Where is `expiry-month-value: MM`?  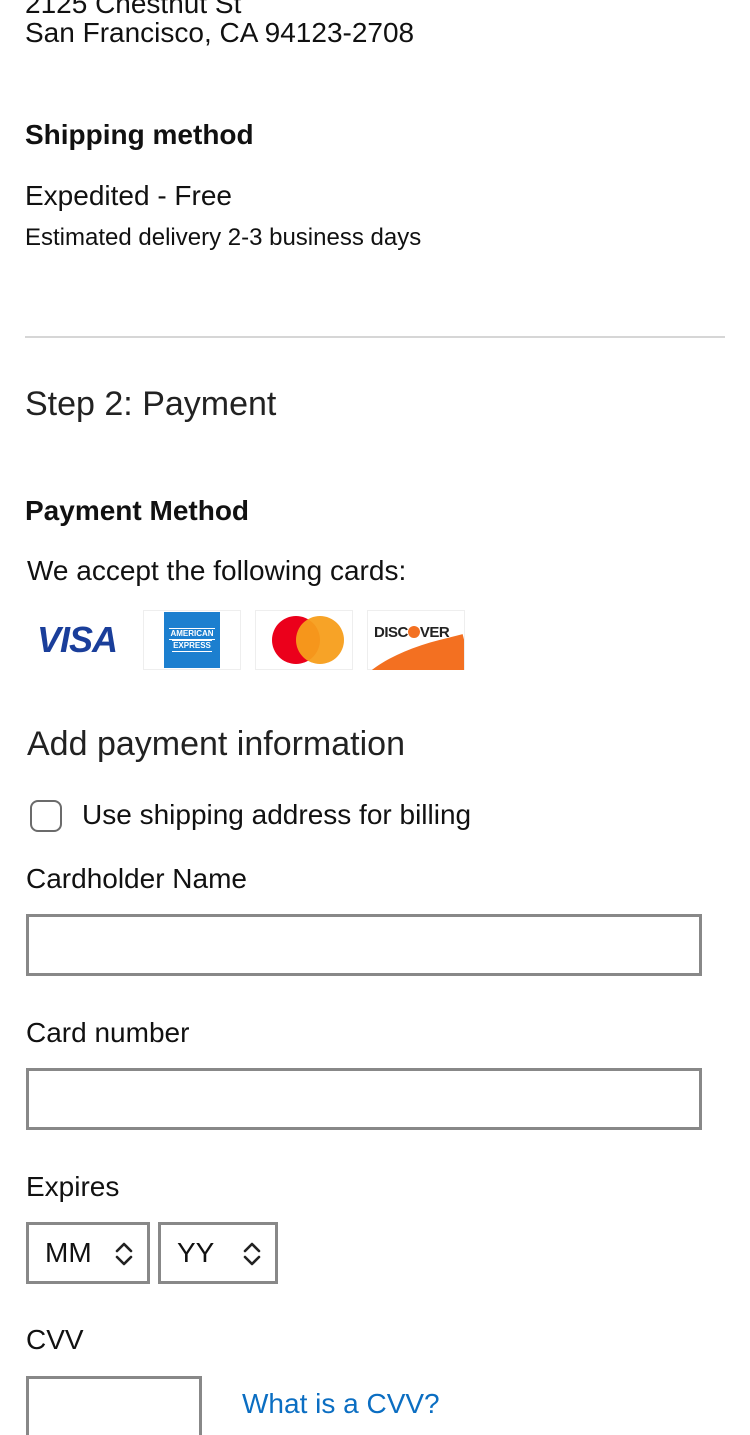 expiry-month-value: MM is located at coordinates (68, 1252).